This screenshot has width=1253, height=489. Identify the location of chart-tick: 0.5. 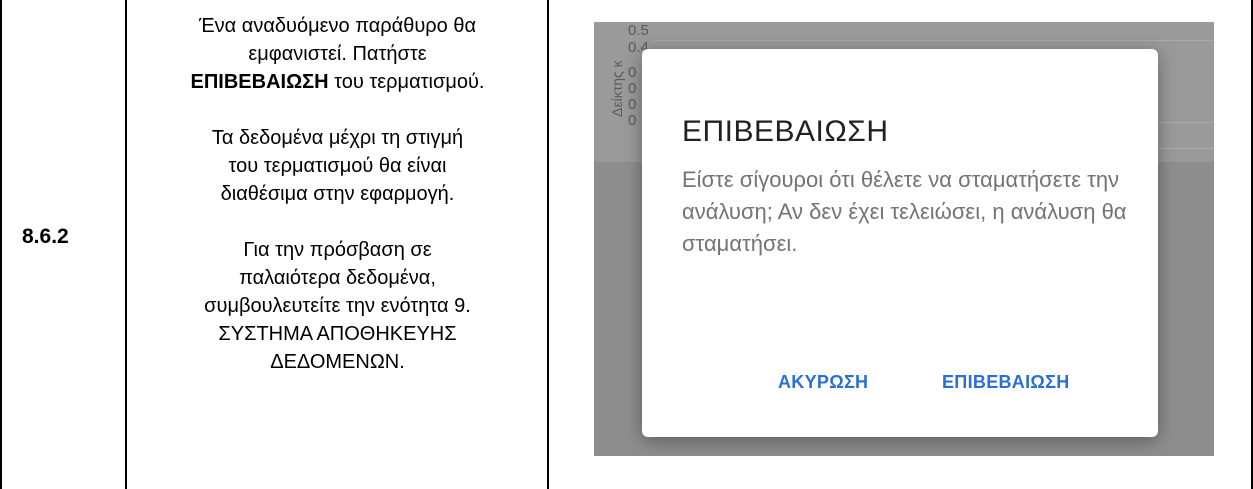
(638, 30).